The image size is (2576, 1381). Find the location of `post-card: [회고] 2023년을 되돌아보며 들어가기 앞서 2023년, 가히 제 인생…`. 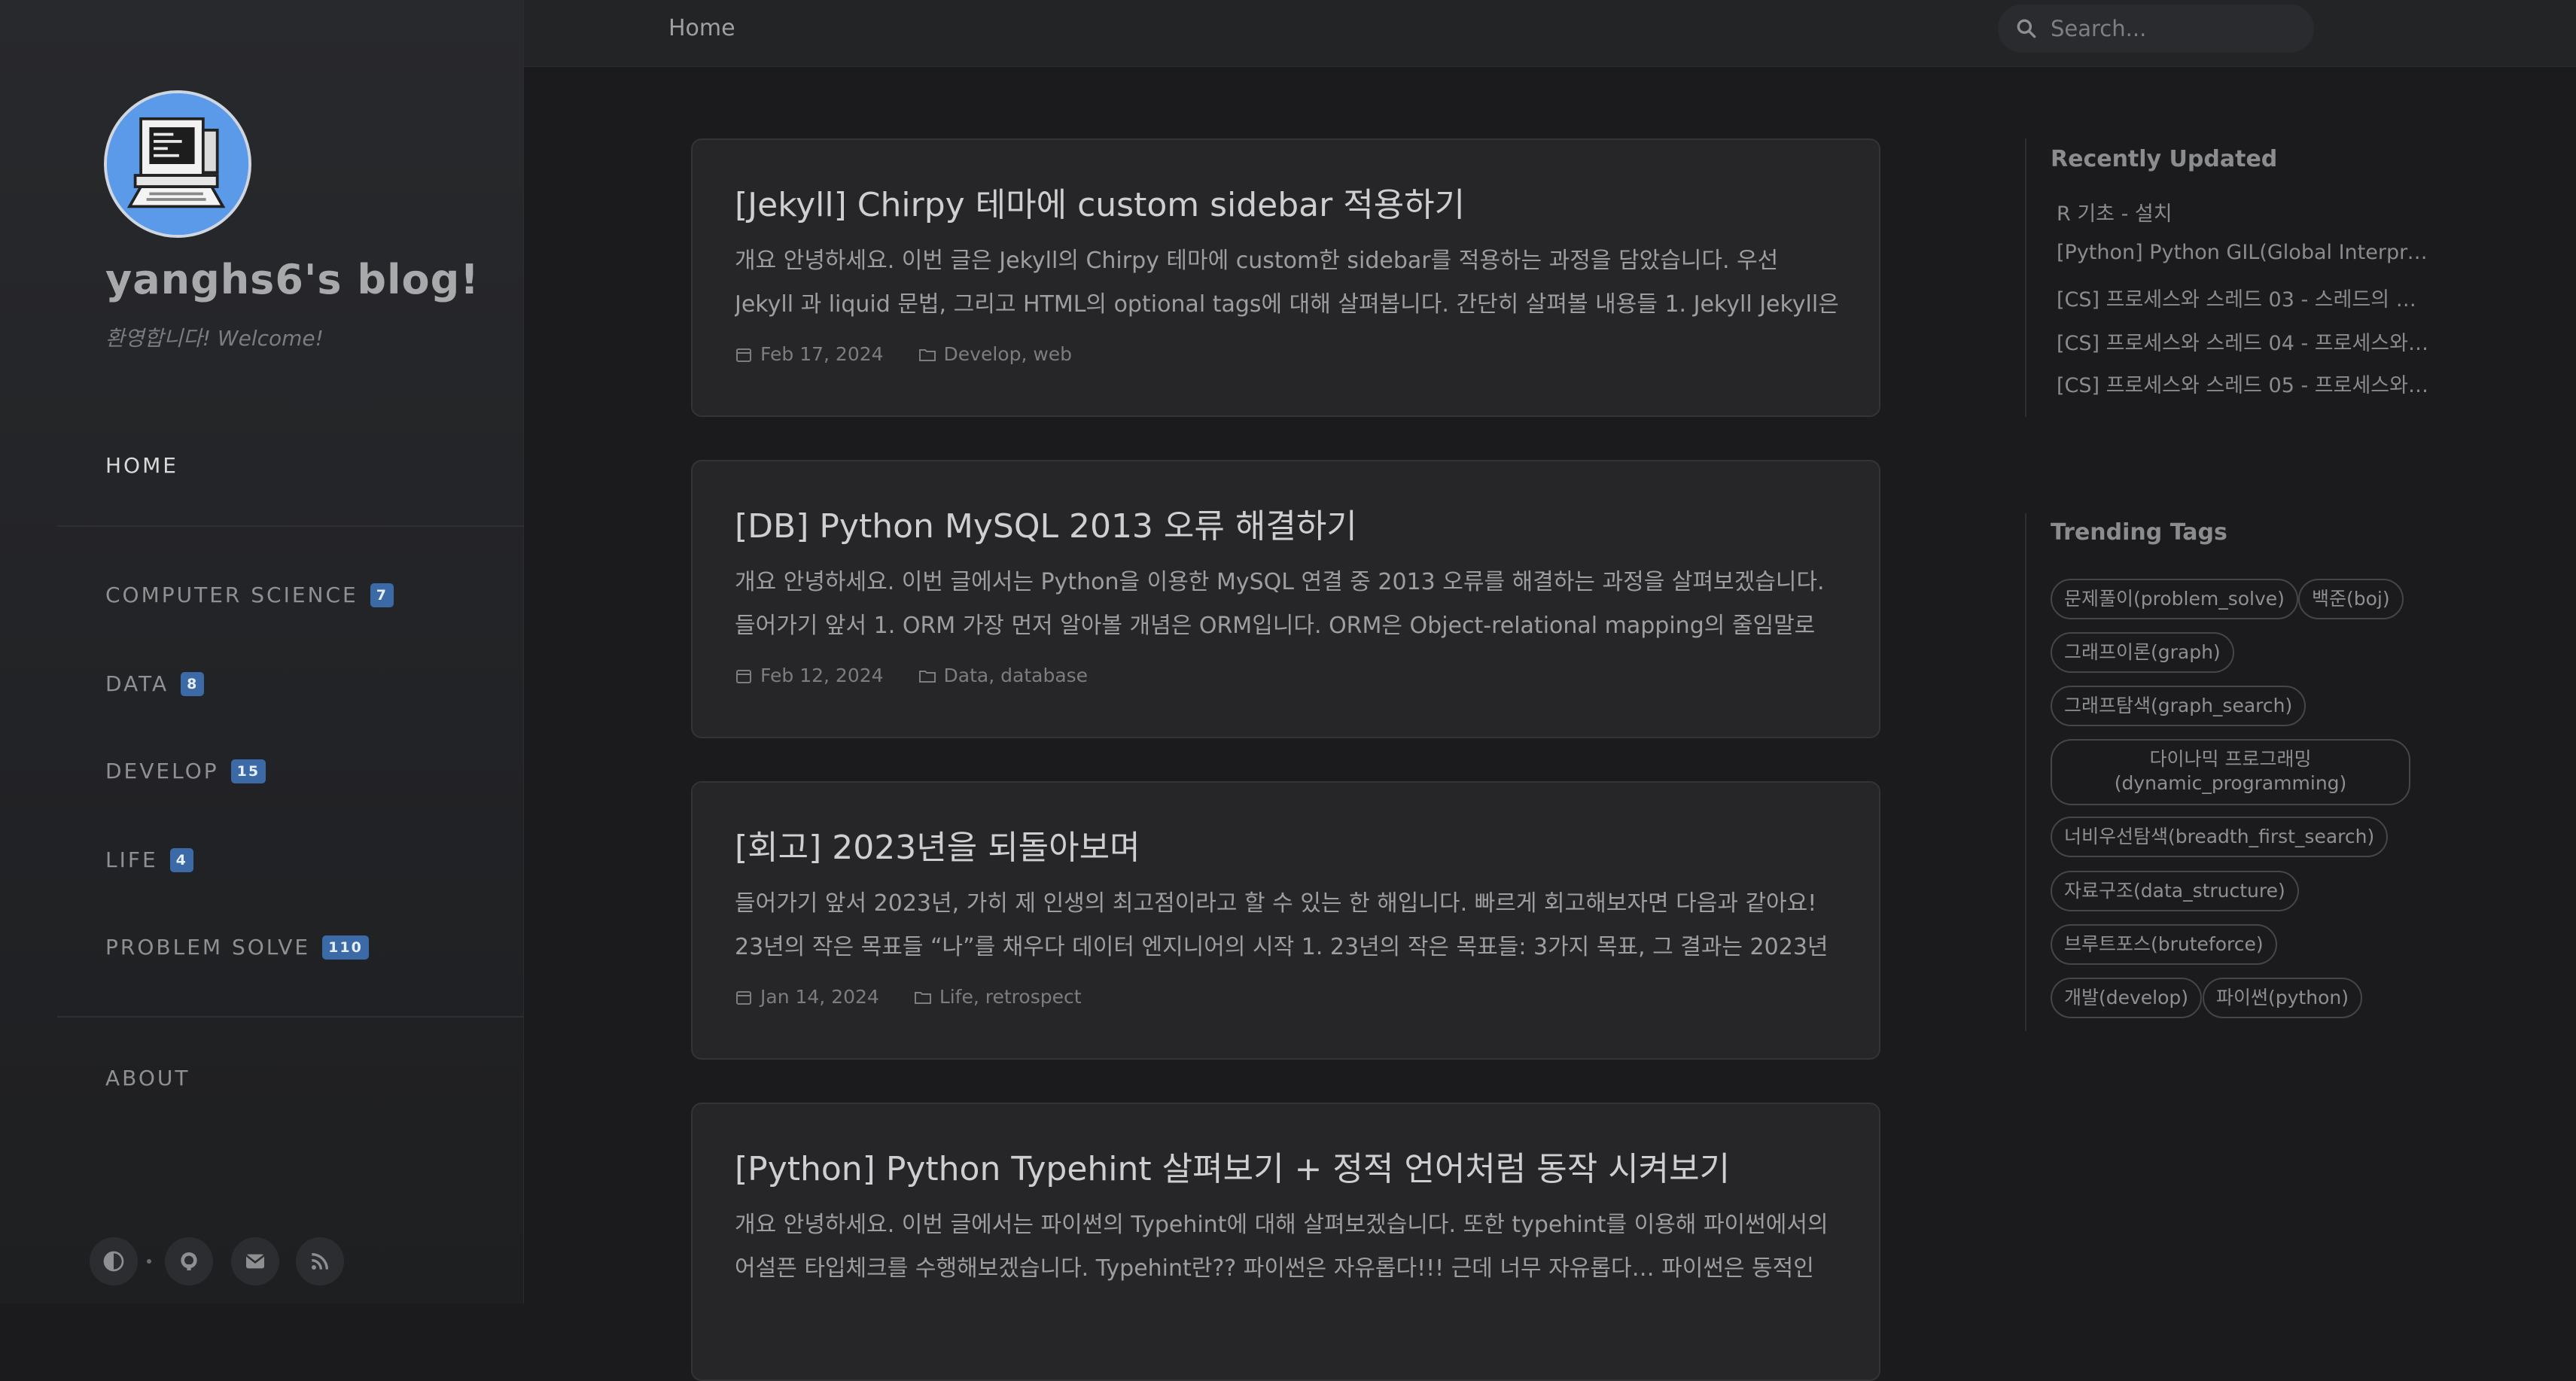

post-card: [회고] 2023년을 되돌아보며 들어가기 앞서 2023년, 가히 제 인생… is located at coordinates (1286, 920).